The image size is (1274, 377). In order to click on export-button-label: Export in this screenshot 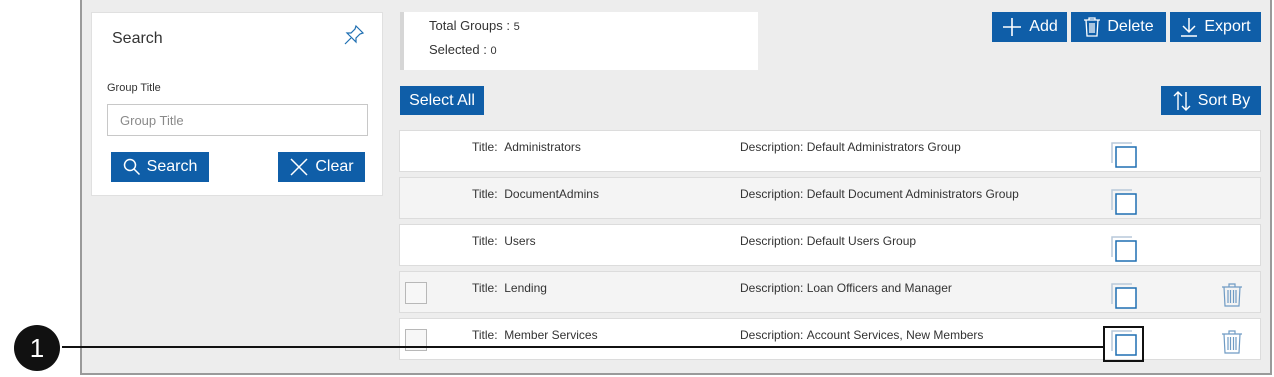, I will do `click(1227, 26)`.